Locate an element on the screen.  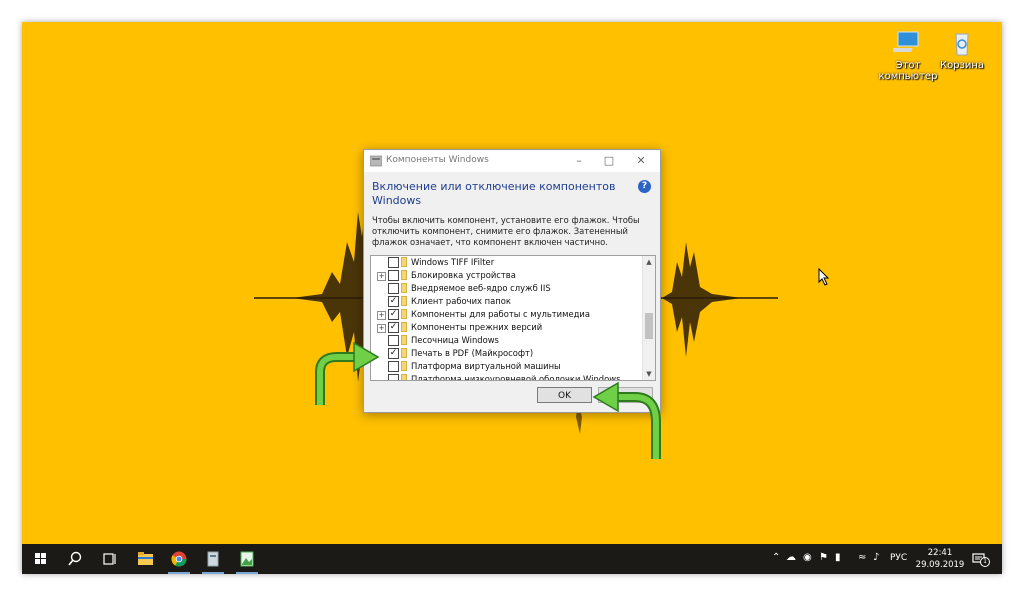
scroll-up-icon: ▲ is located at coordinates (649, 262).